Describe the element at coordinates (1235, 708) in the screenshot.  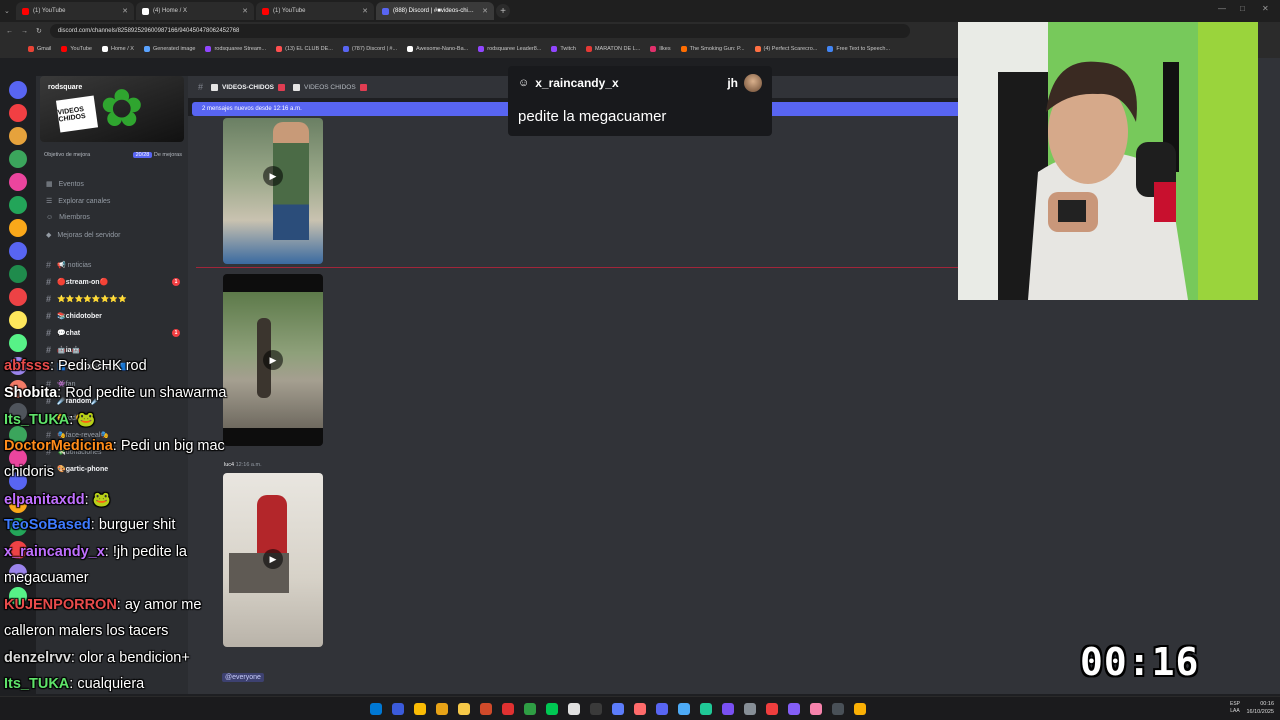
I see `language-indicator: ESP LAA` at that location.